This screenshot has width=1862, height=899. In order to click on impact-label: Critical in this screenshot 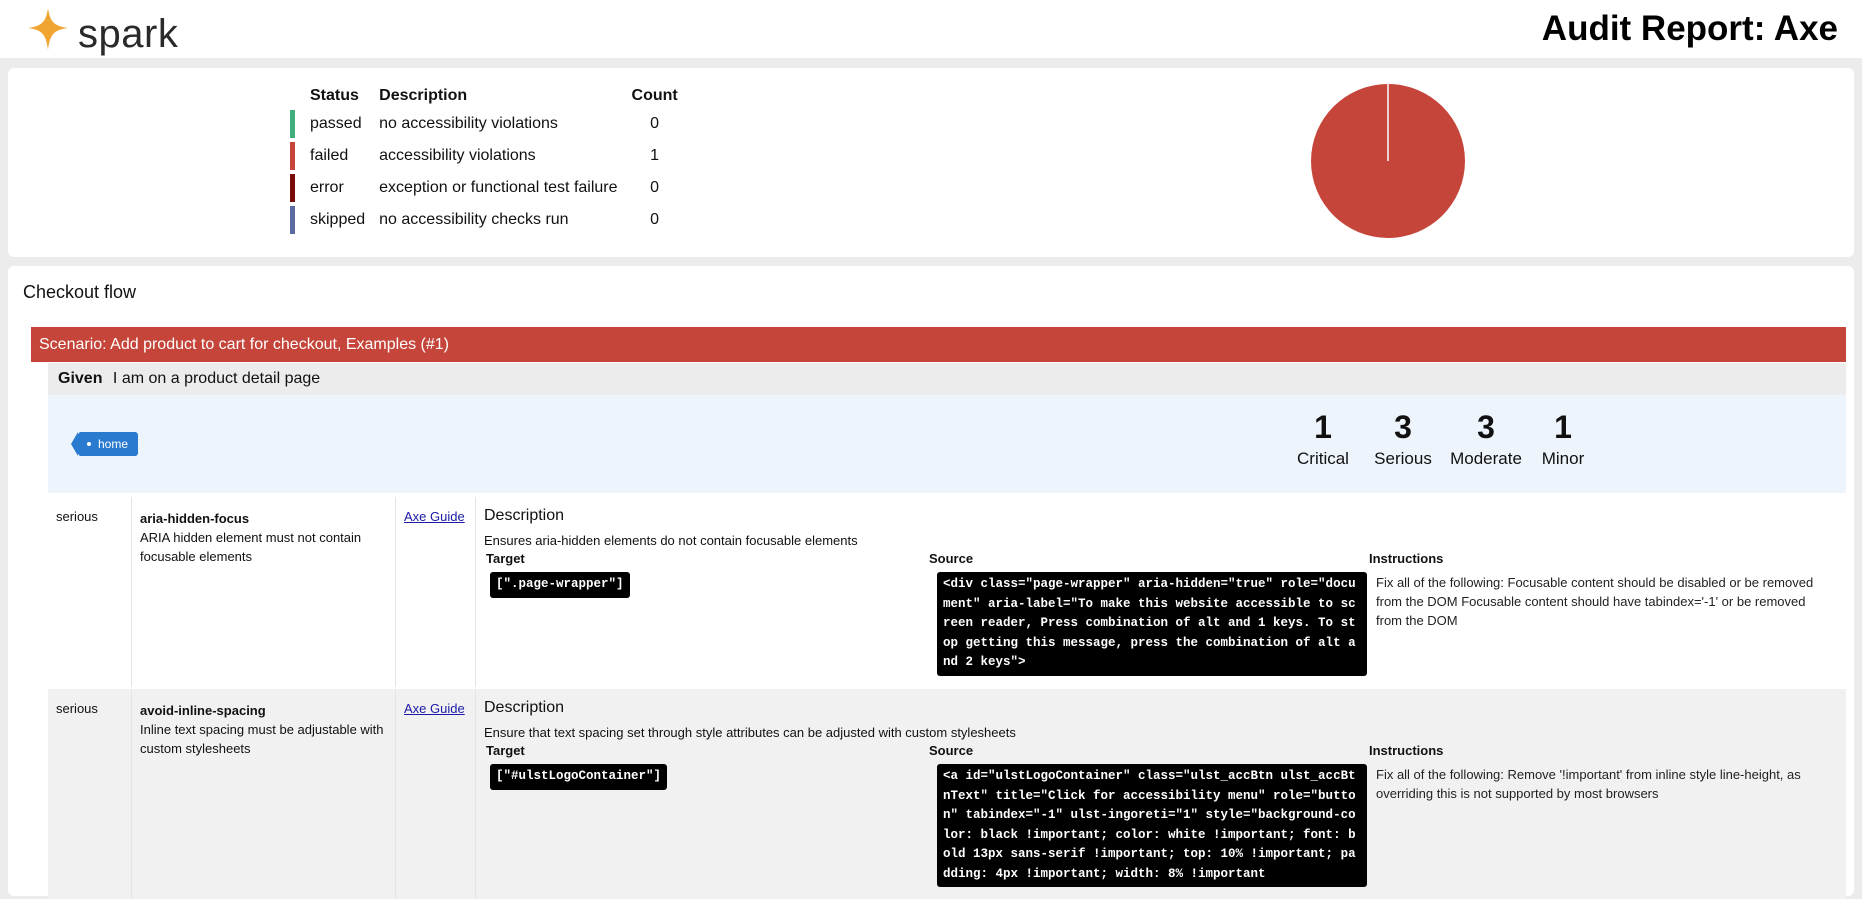, I will do `click(1323, 458)`.